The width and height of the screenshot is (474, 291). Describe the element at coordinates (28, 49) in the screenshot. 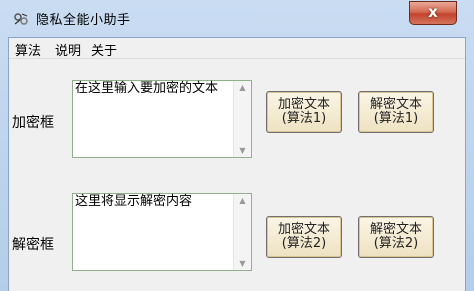

I see `menu-algorithm: 算法` at that location.